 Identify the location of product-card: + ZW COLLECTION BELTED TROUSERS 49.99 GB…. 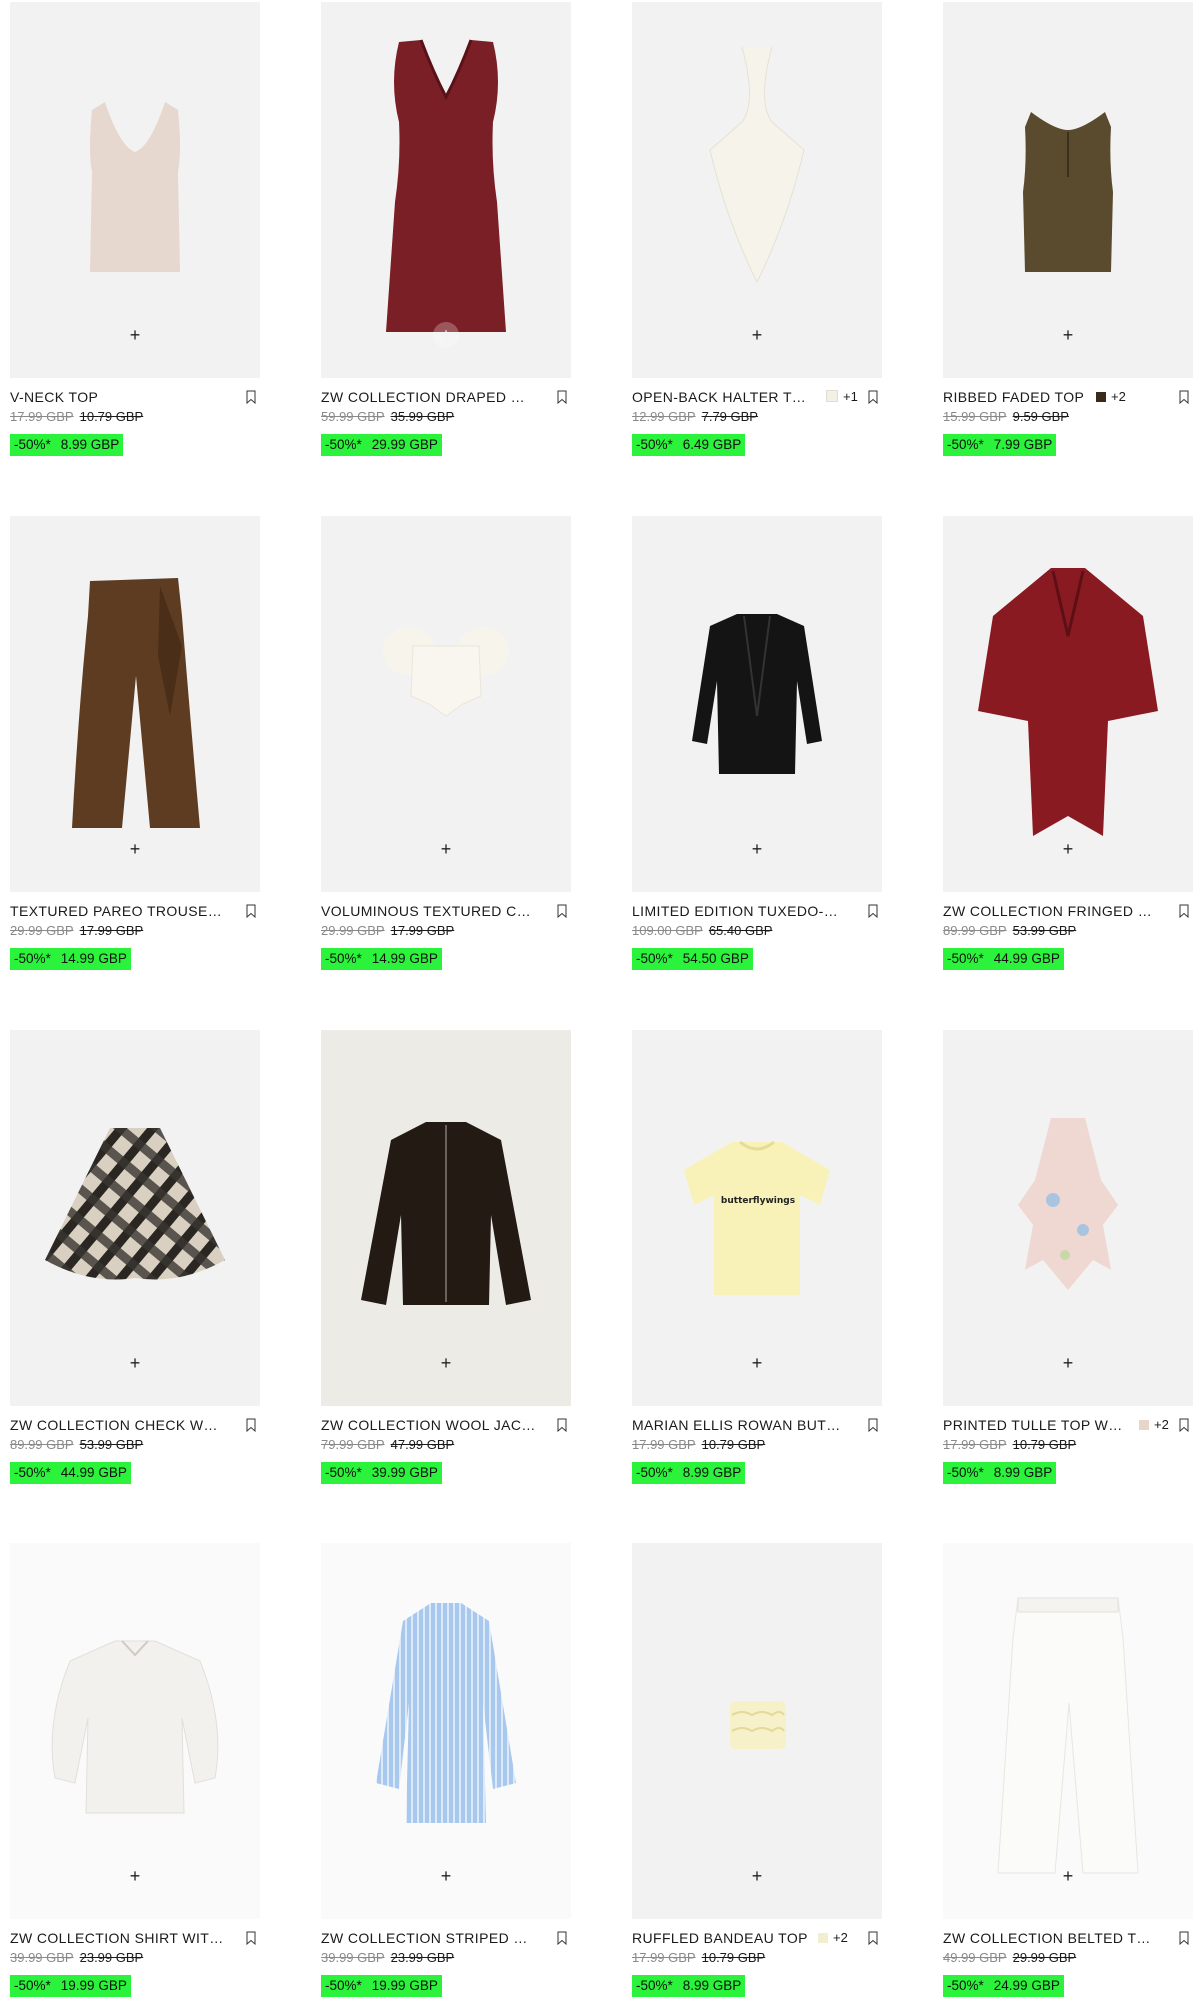
(1068, 1778).